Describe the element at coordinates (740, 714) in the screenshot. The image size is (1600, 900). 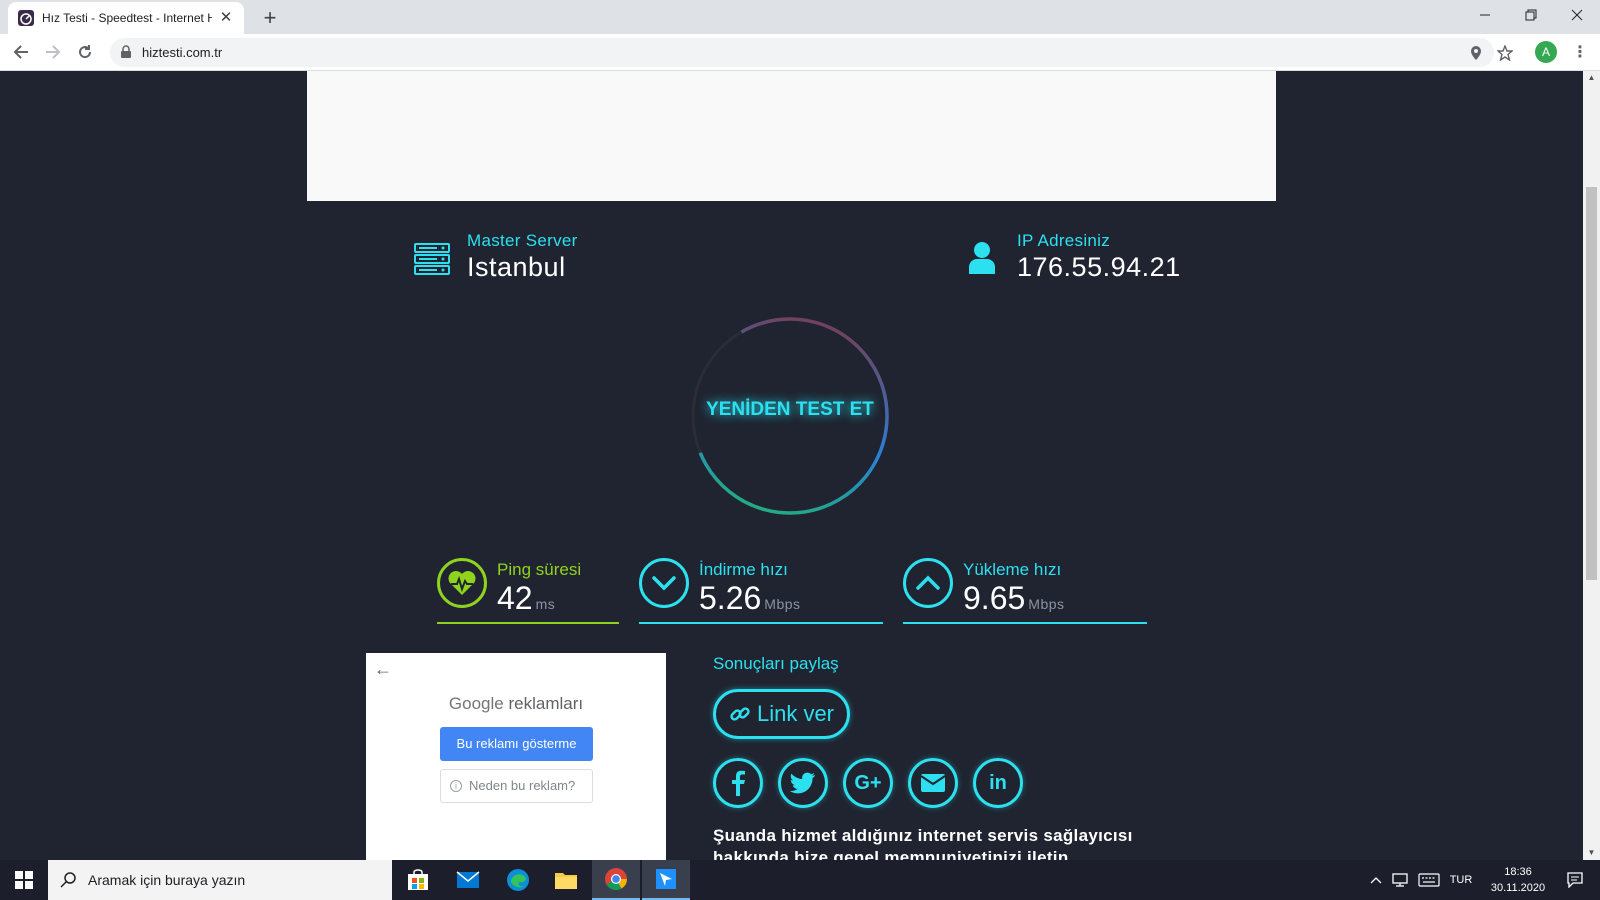
I see `link-icon` at that location.